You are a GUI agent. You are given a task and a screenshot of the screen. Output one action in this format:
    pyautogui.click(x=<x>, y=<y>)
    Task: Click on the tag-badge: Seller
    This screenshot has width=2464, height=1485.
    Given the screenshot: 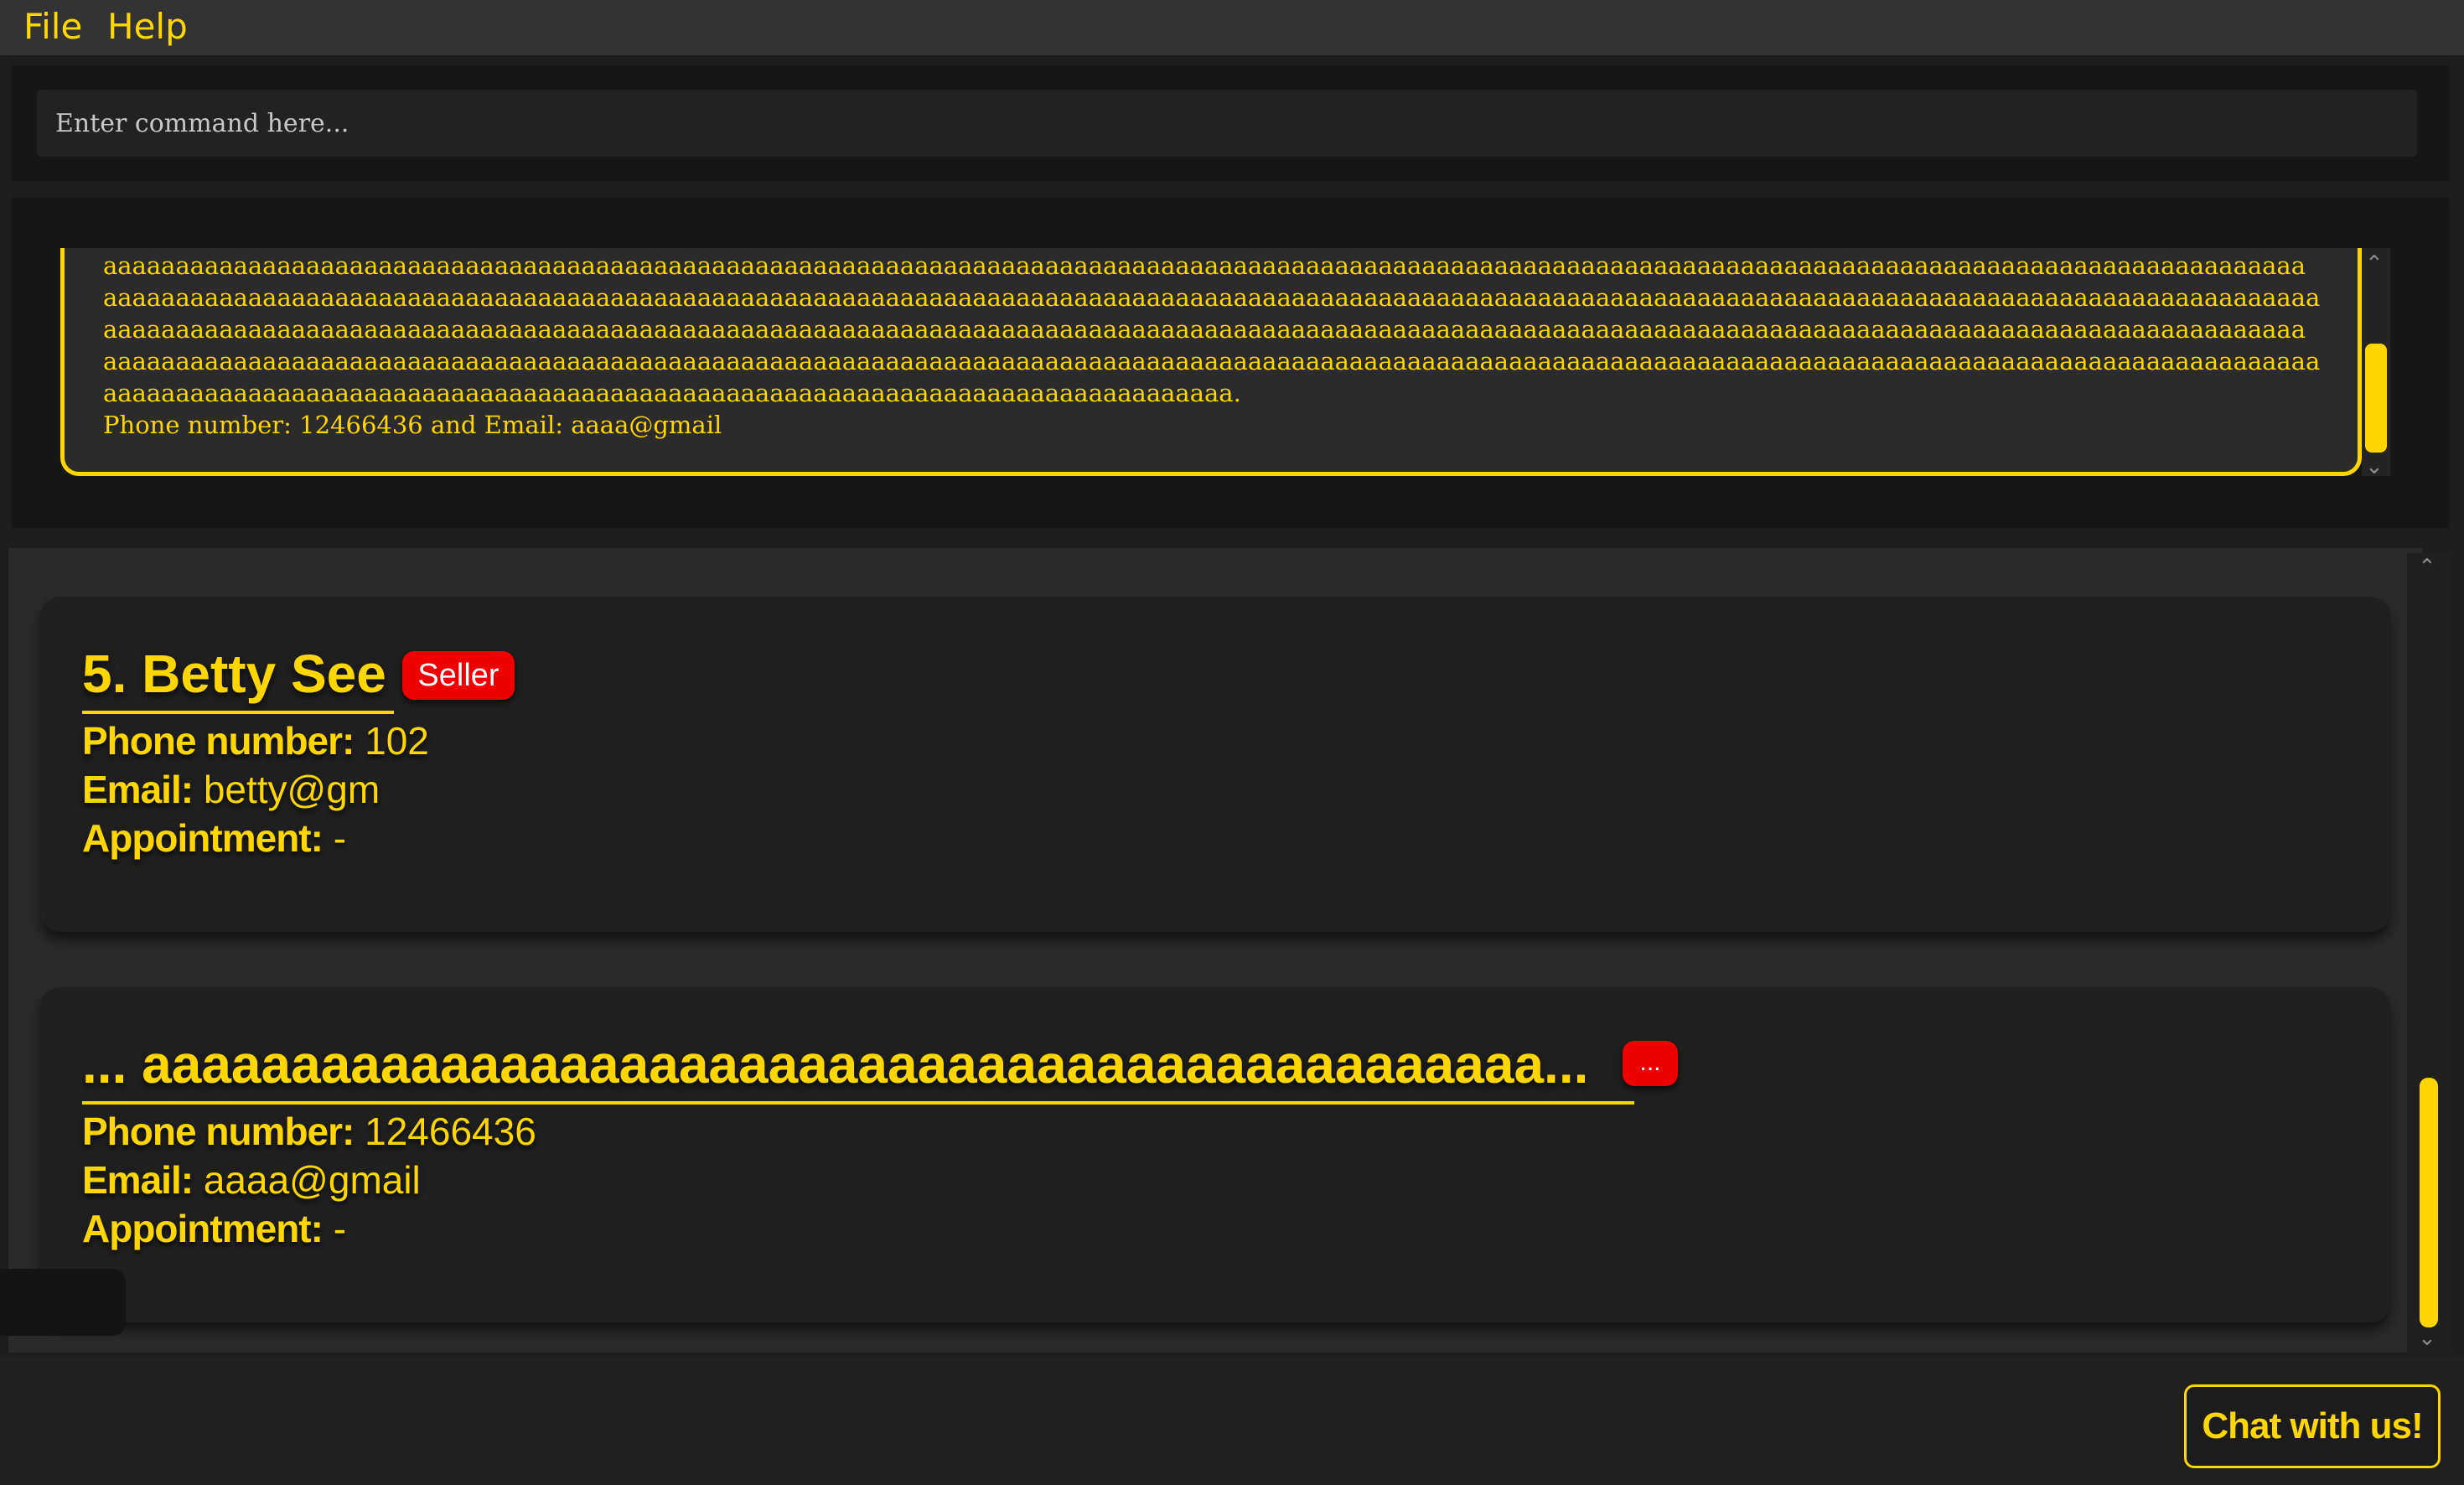 What is the action you would take?
    pyautogui.click(x=458, y=675)
    